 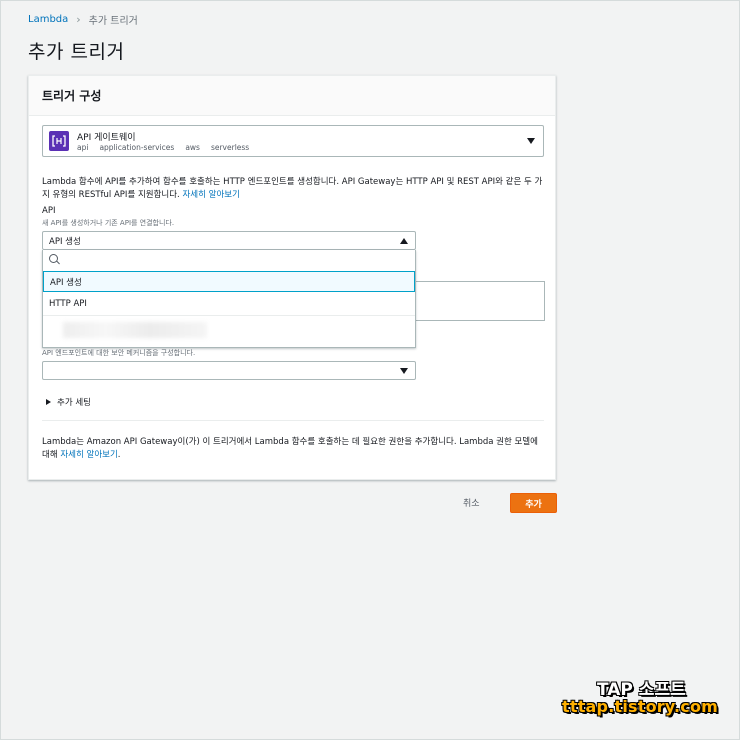 What do you see at coordinates (210, 195) in the screenshot?
I see `learn-more-link: 자세히 알아보기` at bounding box center [210, 195].